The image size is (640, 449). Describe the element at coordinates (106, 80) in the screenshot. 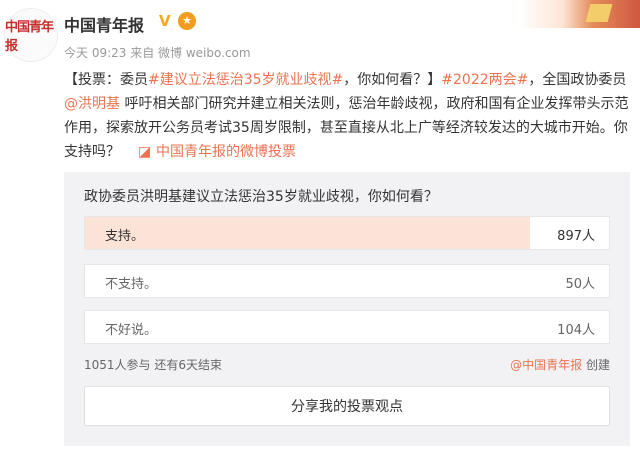

I see `post-prefix: 【投票：委员` at that location.